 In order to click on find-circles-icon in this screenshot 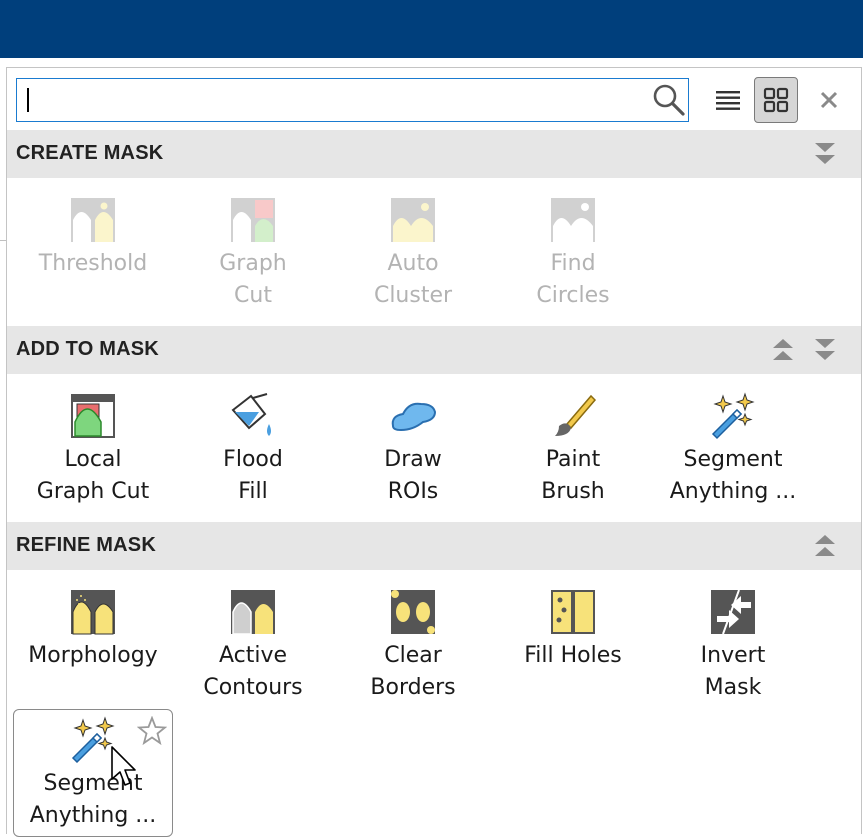, I will do `click(573, 220)`.